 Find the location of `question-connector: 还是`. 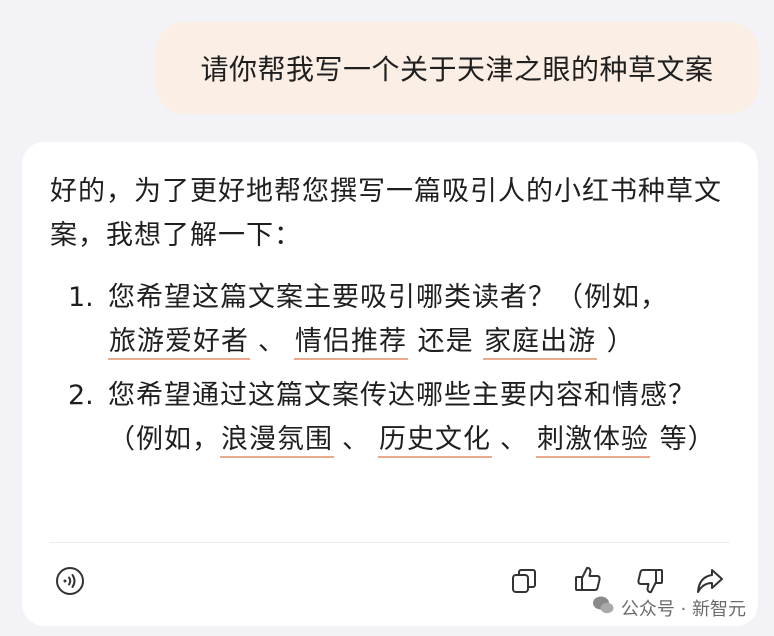

question-connector: 还是 is located at coordinates (446, 341).